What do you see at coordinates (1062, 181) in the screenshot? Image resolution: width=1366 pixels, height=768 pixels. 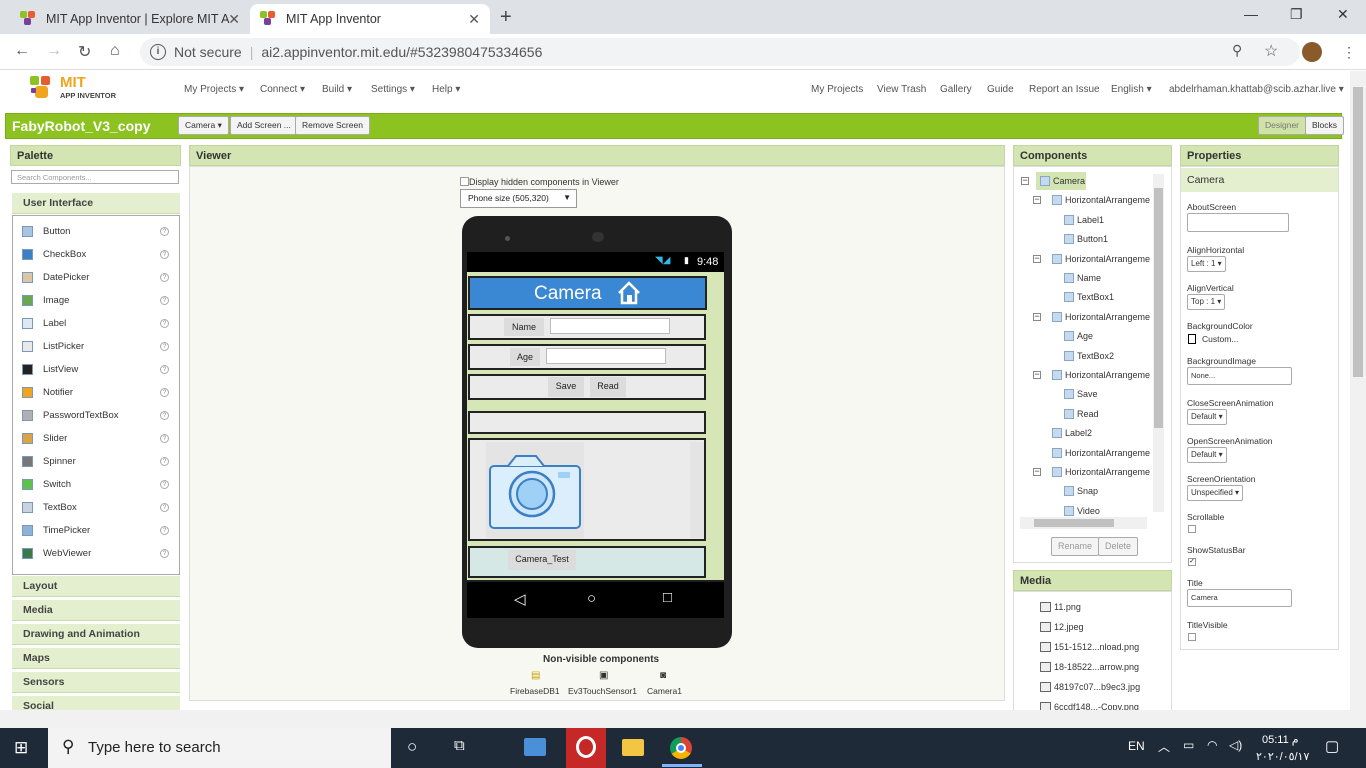 I see `component-node: Camera` at bounding box center [1062, 181].